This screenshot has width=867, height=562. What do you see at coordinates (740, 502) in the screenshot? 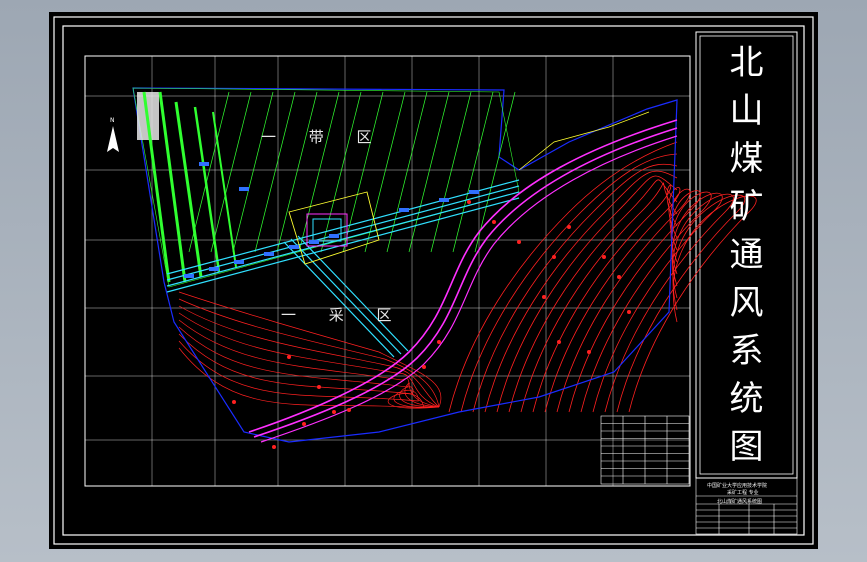
I see `title-block-drawing-name: 北山煤矿通风系统图` at bounding box center [740, 502].